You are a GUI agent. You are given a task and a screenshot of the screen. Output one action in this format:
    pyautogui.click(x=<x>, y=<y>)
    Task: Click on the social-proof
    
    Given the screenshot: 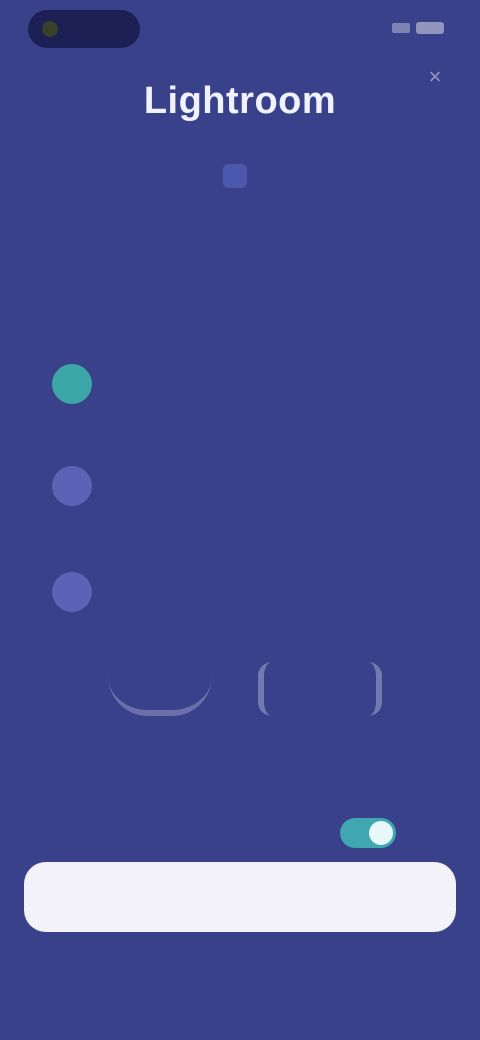 What is the action you would take?
    pyautogui.click(x=248, y=689)
    